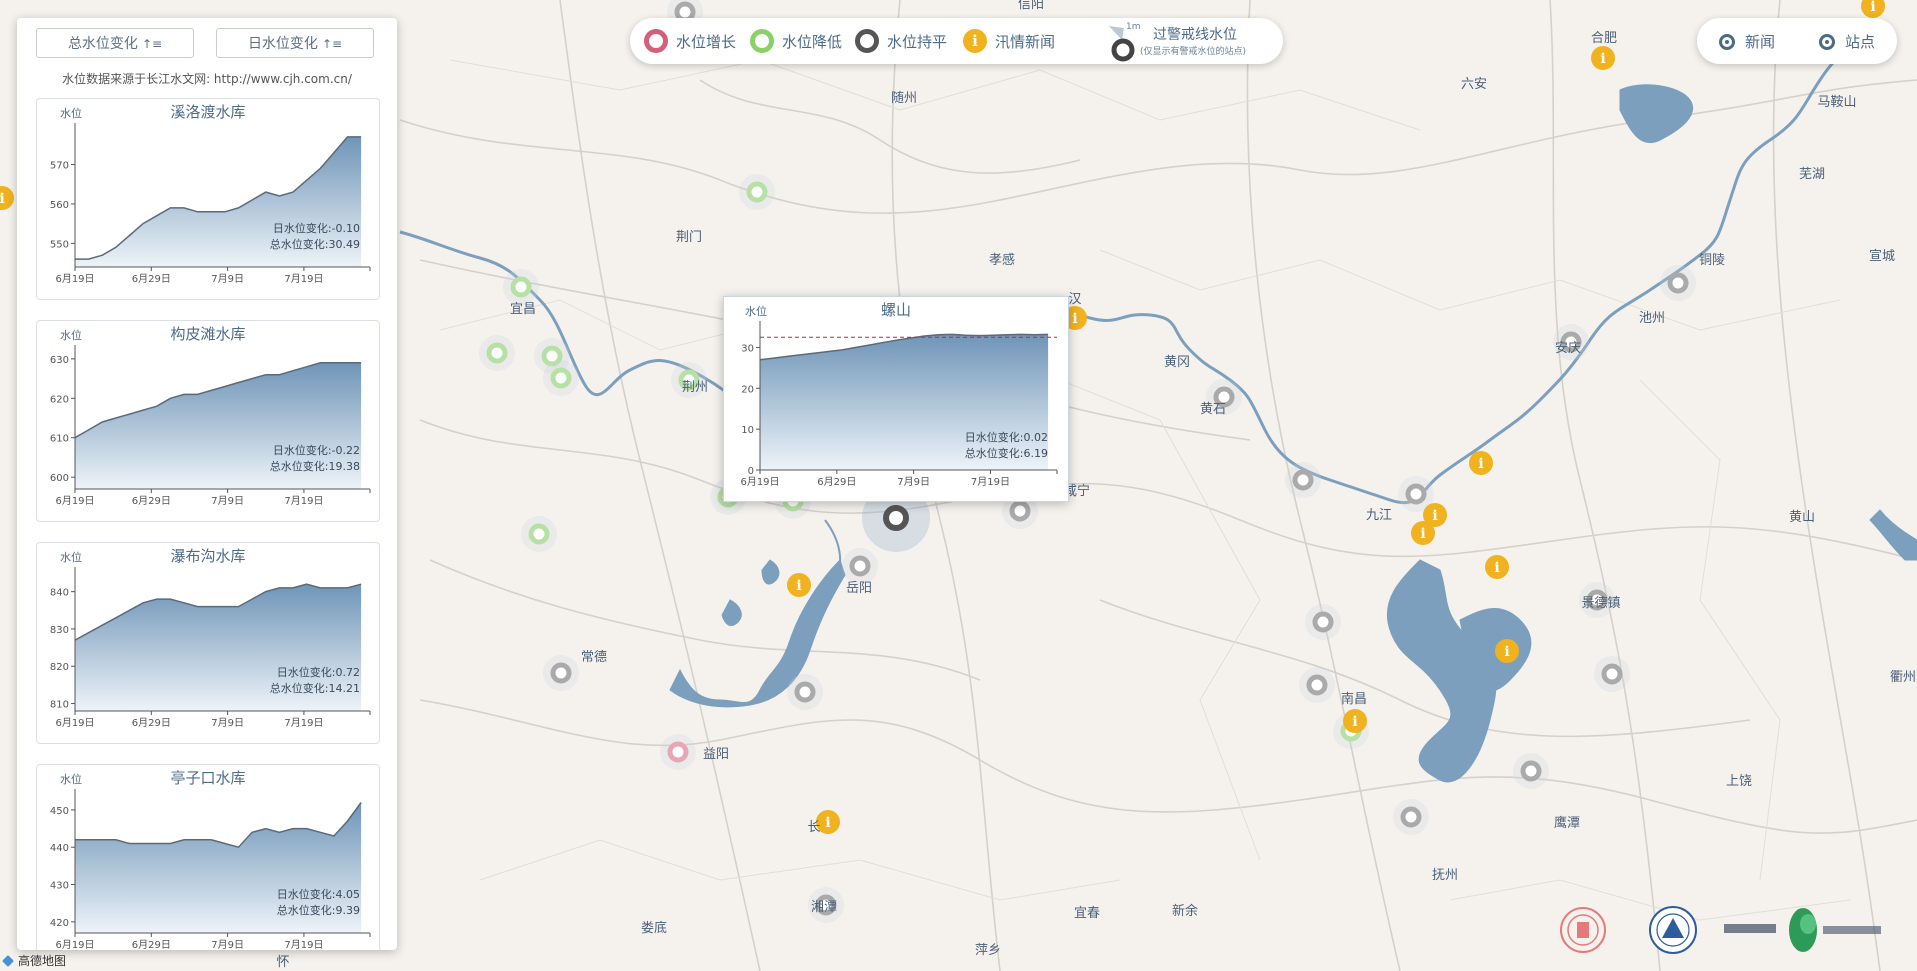  What do you see at coordinates (1354, 699) in the screenshot?
I see `city-label: 南昌` at bounding box center [1354, 699].